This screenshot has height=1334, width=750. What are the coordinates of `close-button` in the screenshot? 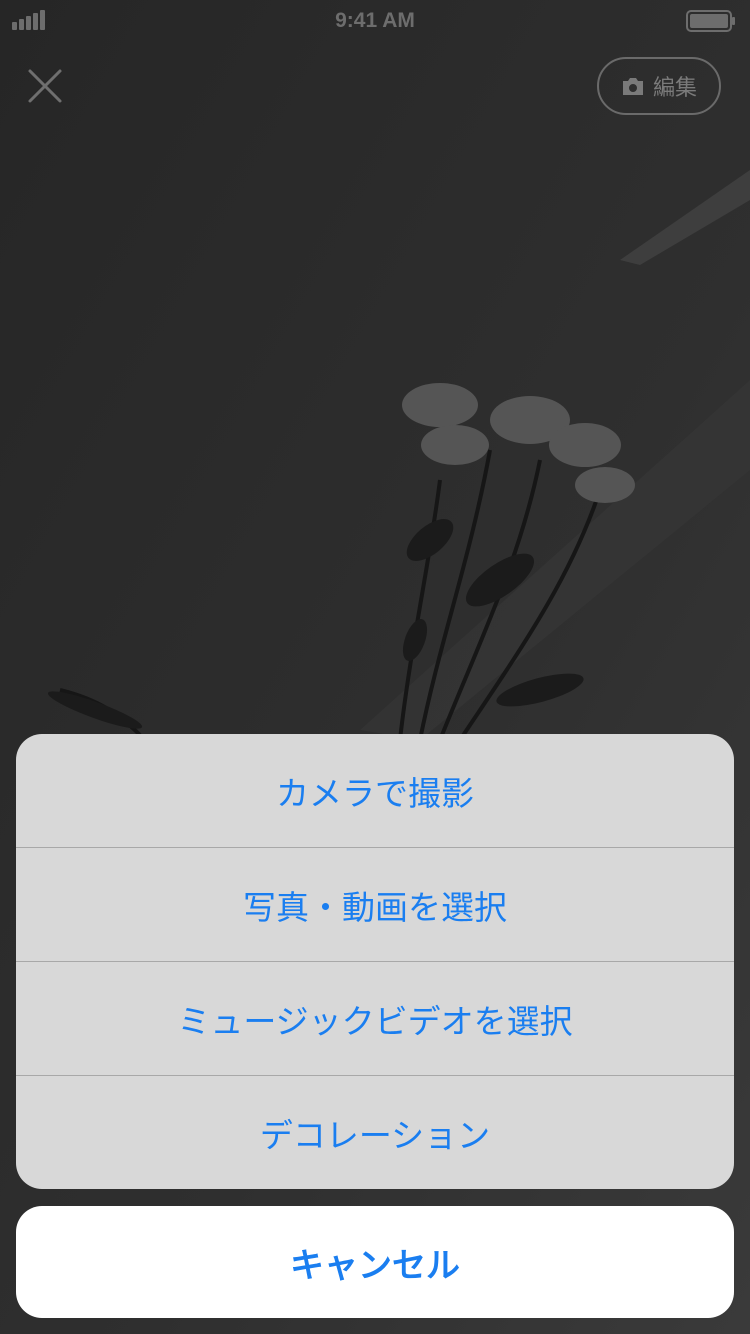 It's located at (45, 86).